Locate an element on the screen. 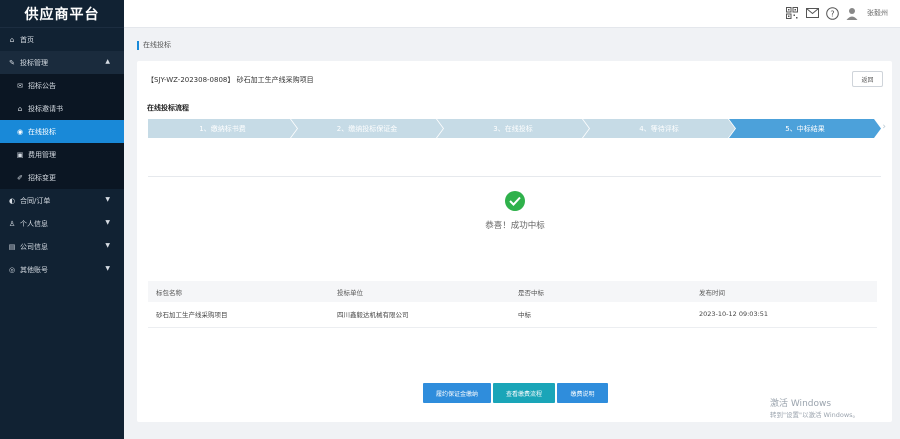 The height and width of the screenshot is (439, 900). sidebar-item-label: 招标公告 is located at coordinates (42, 85).